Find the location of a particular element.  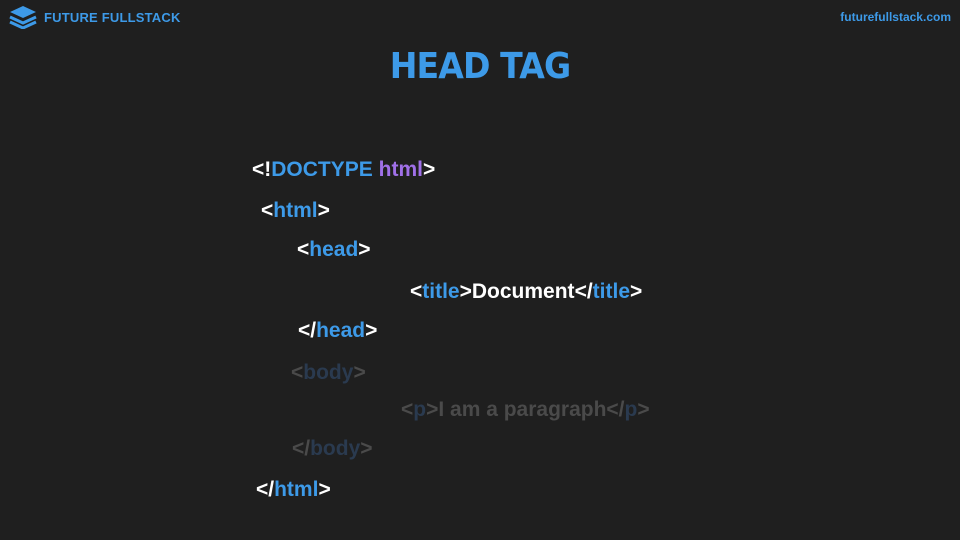

code-line-html-close: </html> is located at coordinates (293, 489).